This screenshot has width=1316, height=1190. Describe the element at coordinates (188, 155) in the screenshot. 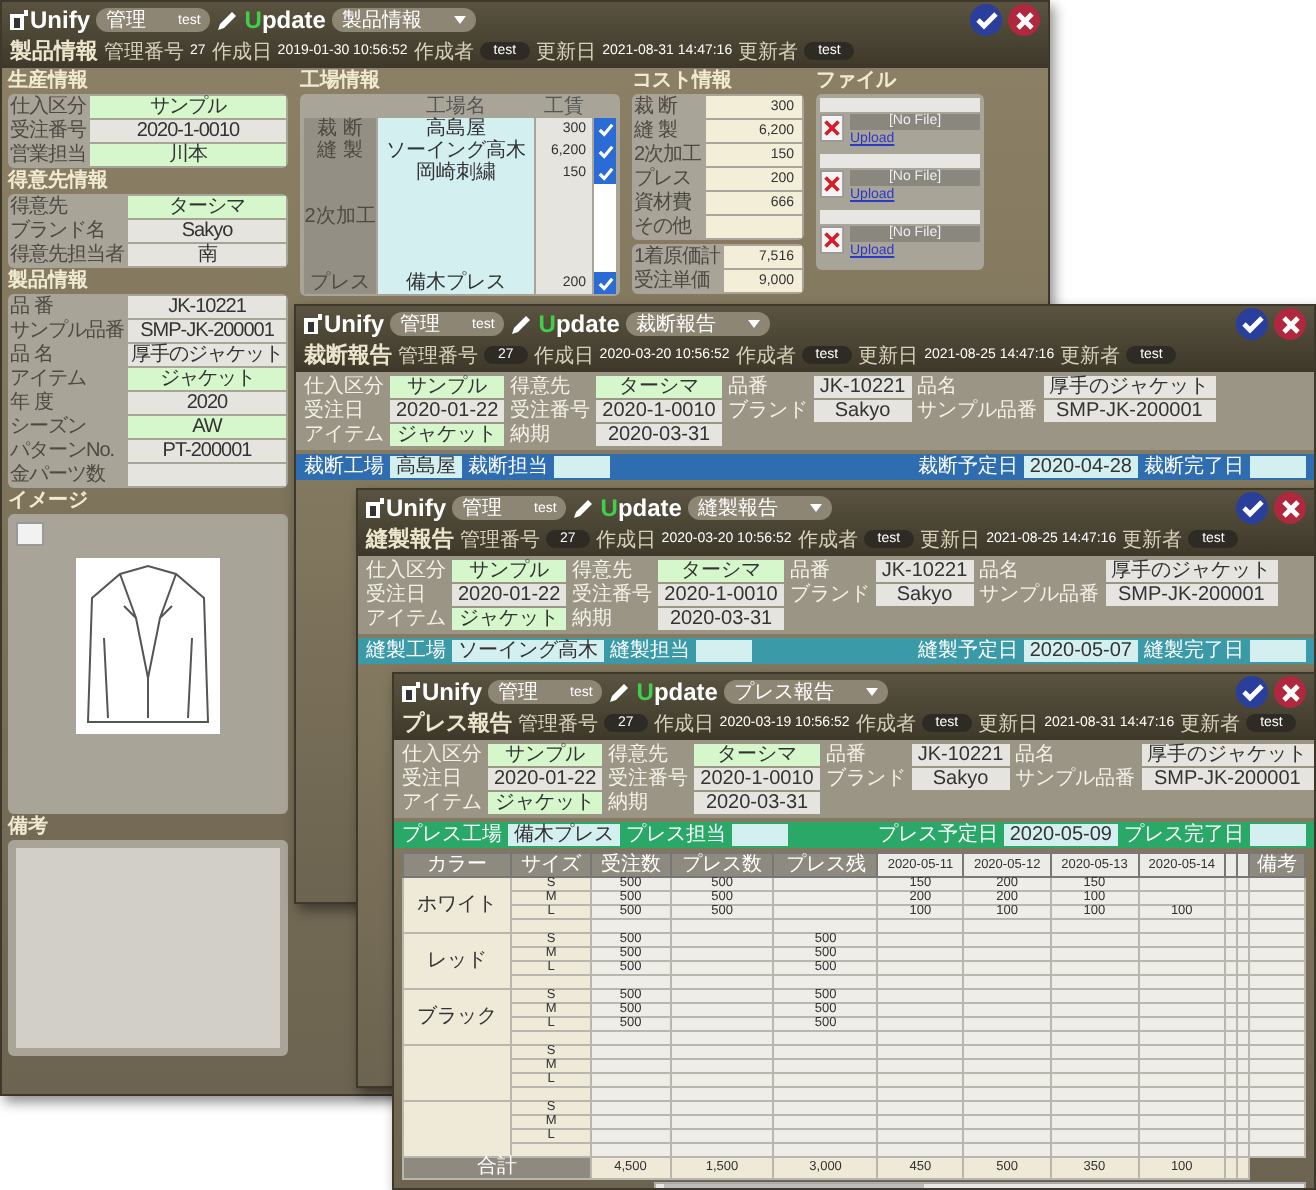

I see `input-field: 川本` at that location.